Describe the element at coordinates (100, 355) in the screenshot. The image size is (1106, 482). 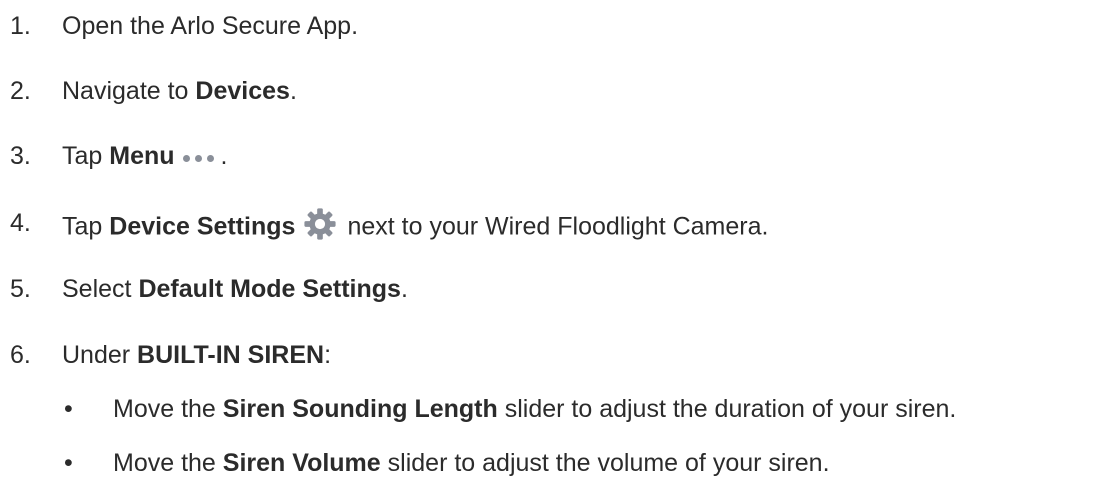
I see `step-text-lead: Under` at that location.